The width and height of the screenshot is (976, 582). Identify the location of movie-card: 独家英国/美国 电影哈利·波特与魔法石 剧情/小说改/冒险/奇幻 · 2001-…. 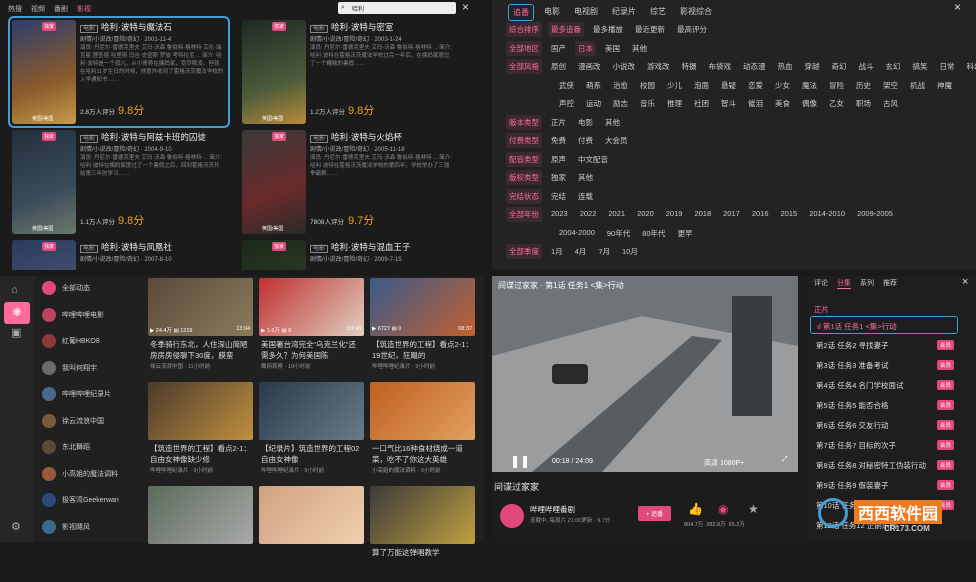
(119, 72).